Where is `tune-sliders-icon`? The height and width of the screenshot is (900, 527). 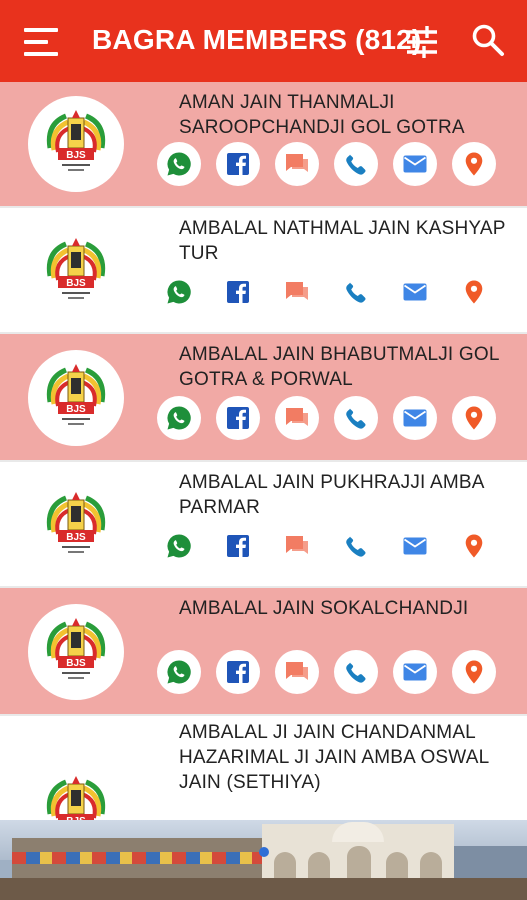
tune-sliders-icon is located at coordinates (422, 42).